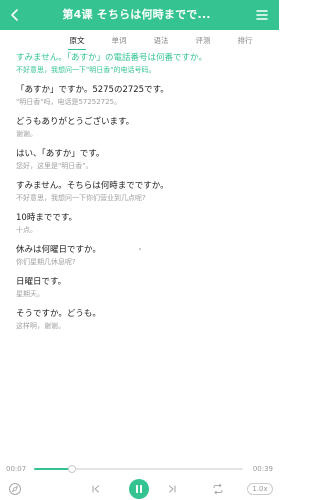 This screenshot has height=500, width=320. What do you see at coordinates (54, 166) in the screenshot?
I see `chinese-translation: 您好，这里是"明日香"。` at bounding box center [54, 166].